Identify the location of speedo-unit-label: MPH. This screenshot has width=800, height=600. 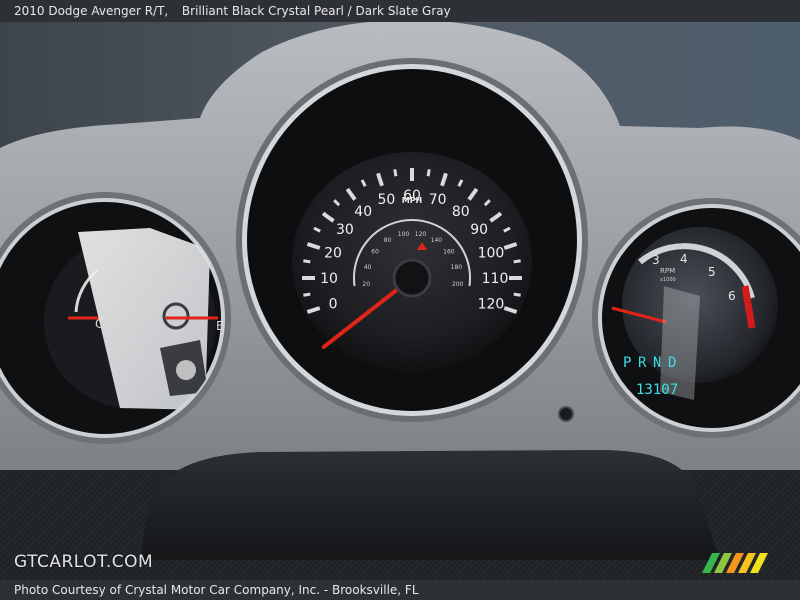
(412, 200).